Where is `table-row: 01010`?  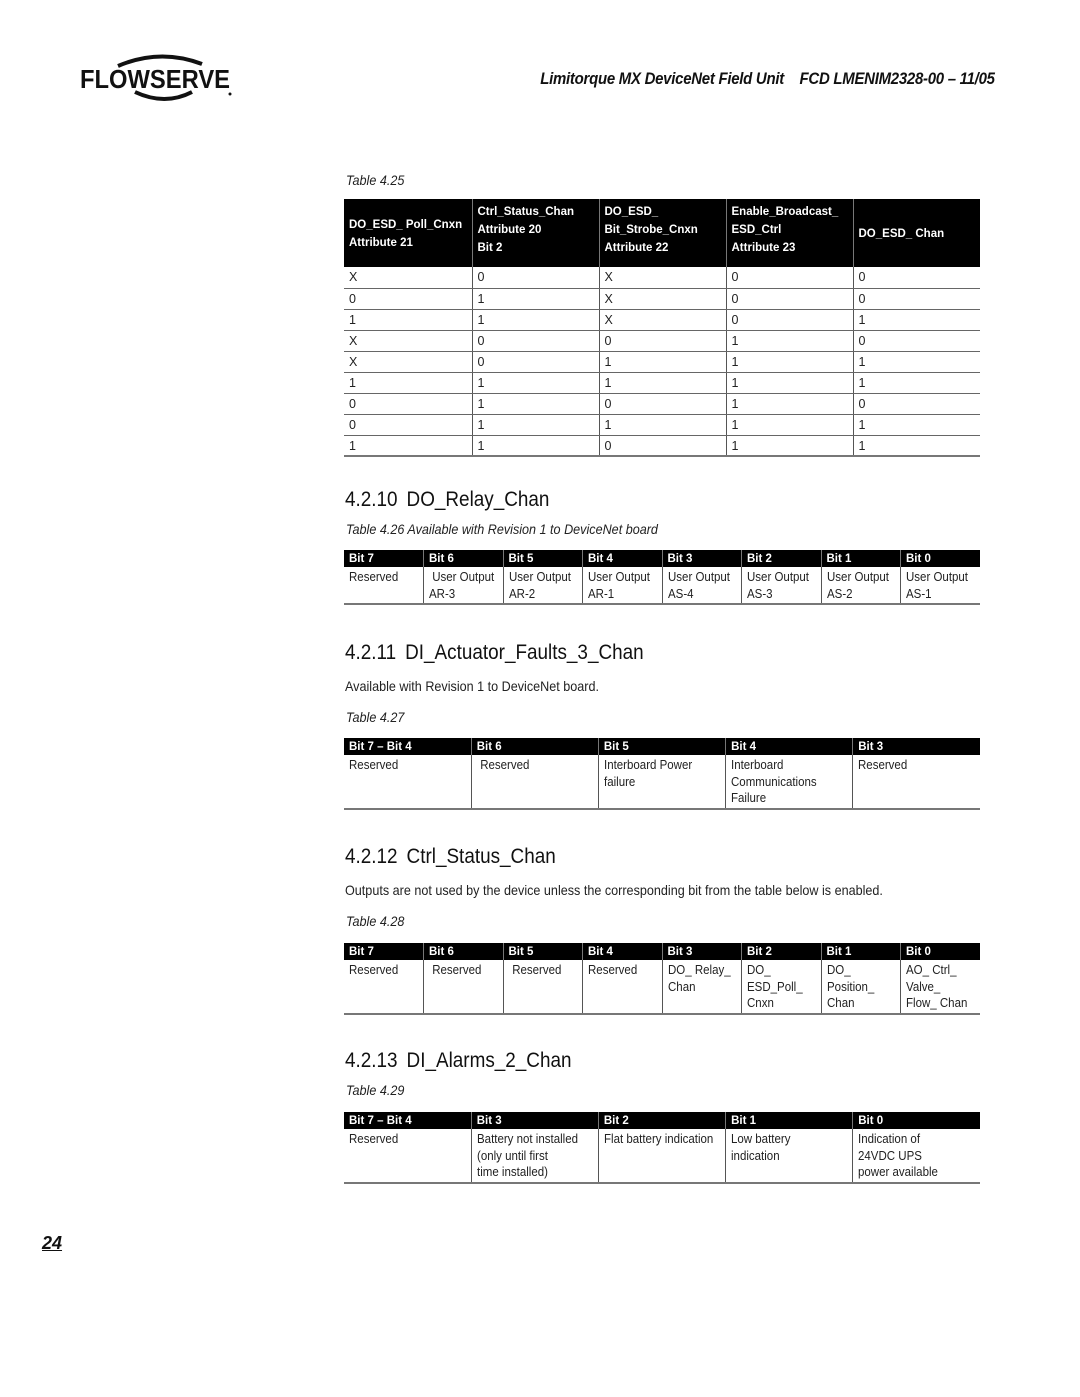 table-row: 01010 is located at coordinates (662, 404).